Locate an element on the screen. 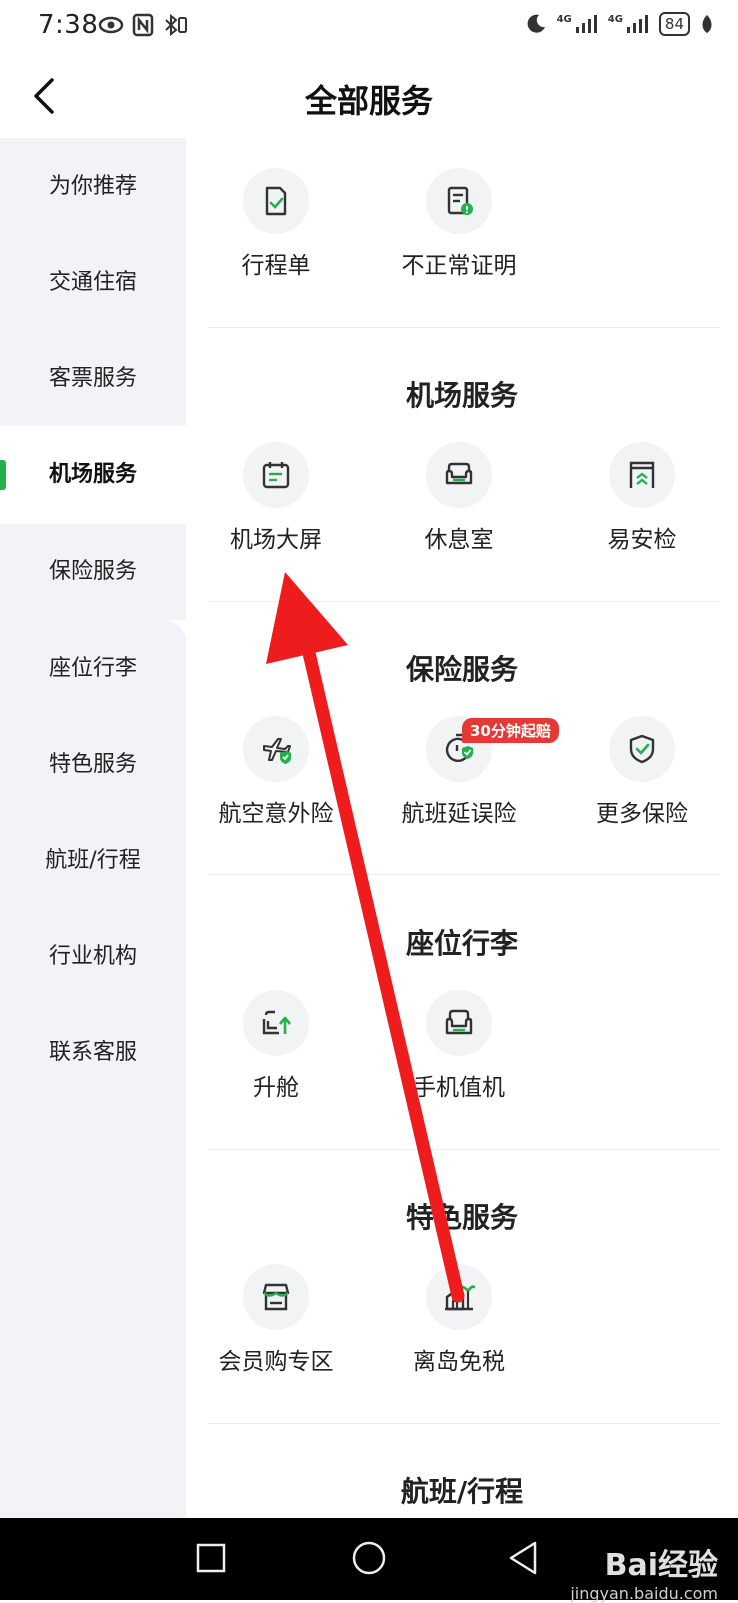 The width and height of the screenshot is (738, 1603). service-more-insurance: 更多保险 is located at coordinates (642, 772).